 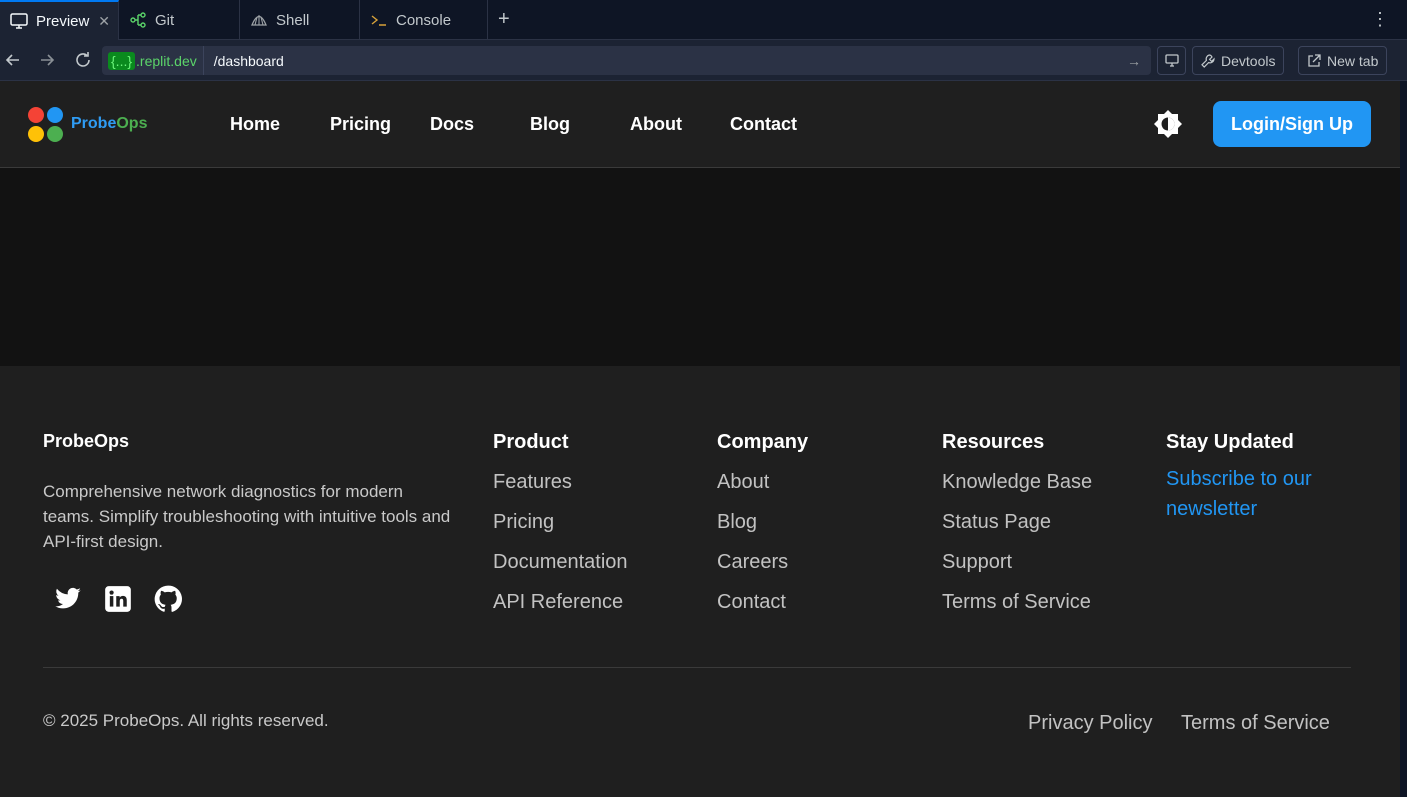 I want to click on footer-link-documentation: Documentation, so click(x=560, y=562).